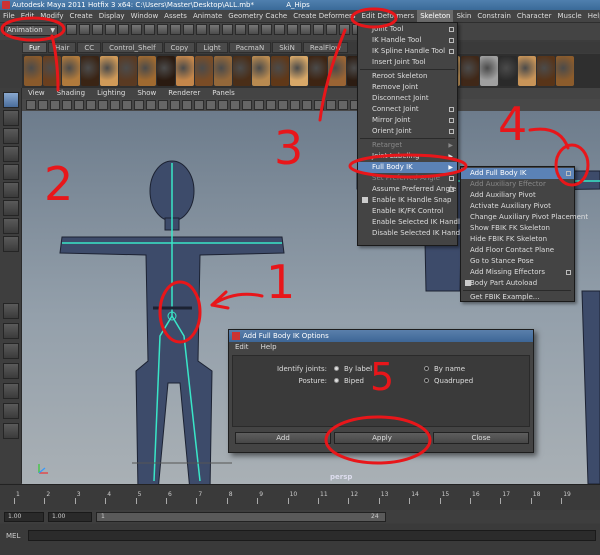 This screenshot has width=600, height=555. Describe the element at coordinates (283, 438) in the screenshot. I see `add-button: Add` at that location.